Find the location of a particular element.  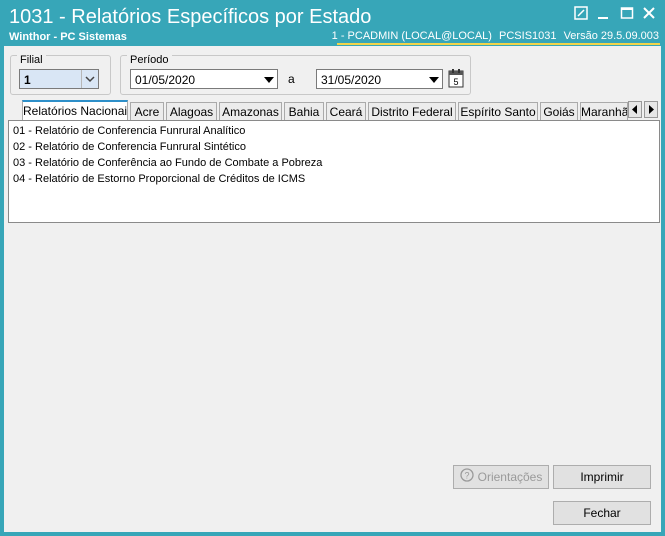

pin-icon is located at coordinates (581, 15).